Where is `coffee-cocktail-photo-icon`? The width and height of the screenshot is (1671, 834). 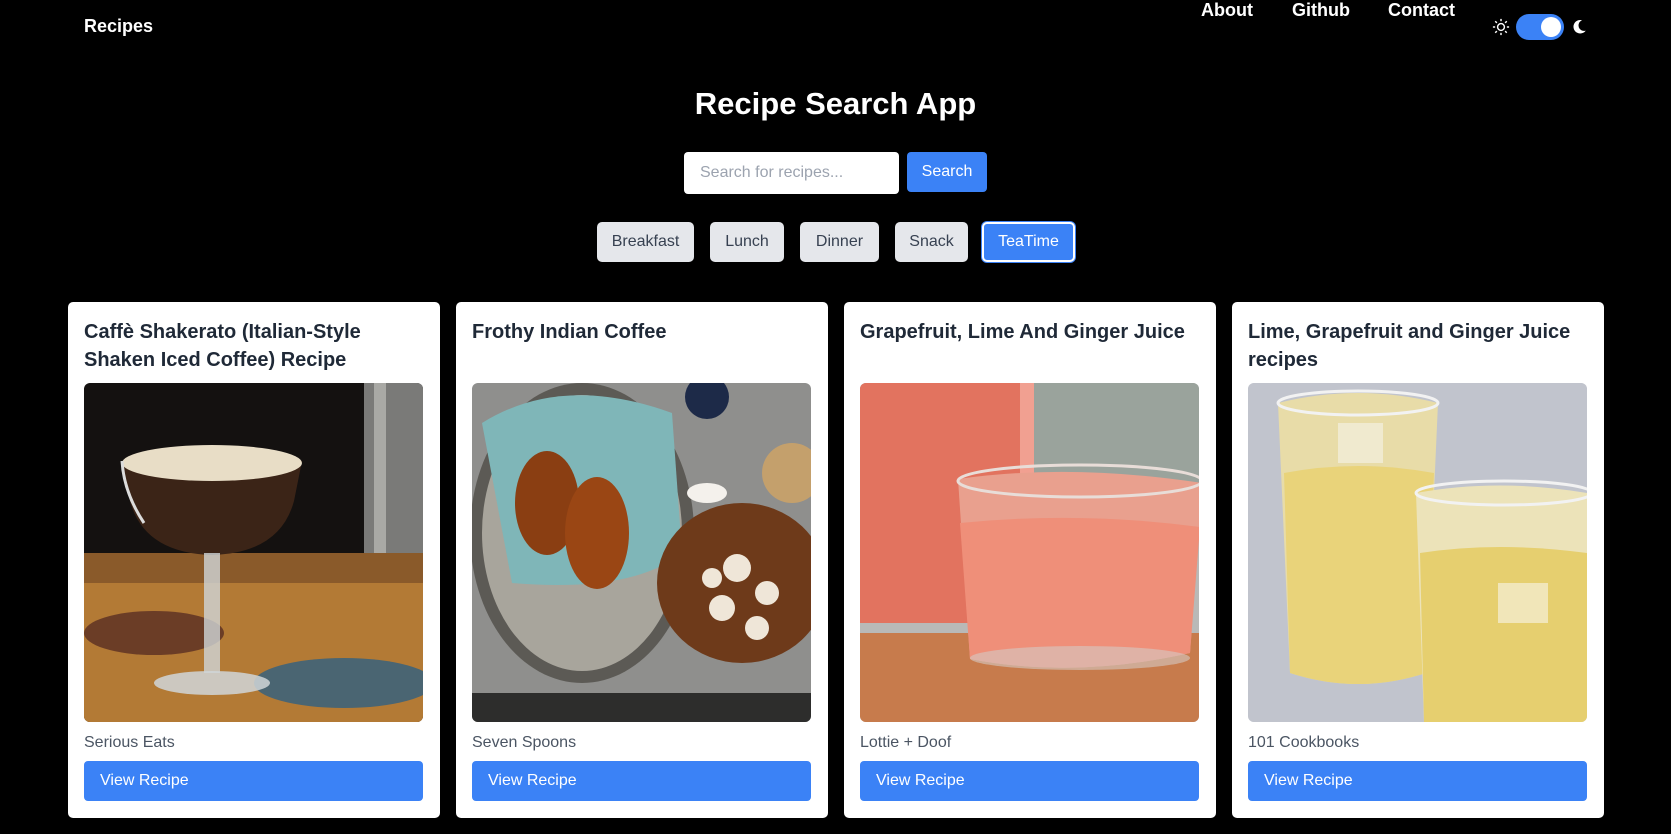
coffee-cocktail-photo-icon is located at coordinates (253, 552).